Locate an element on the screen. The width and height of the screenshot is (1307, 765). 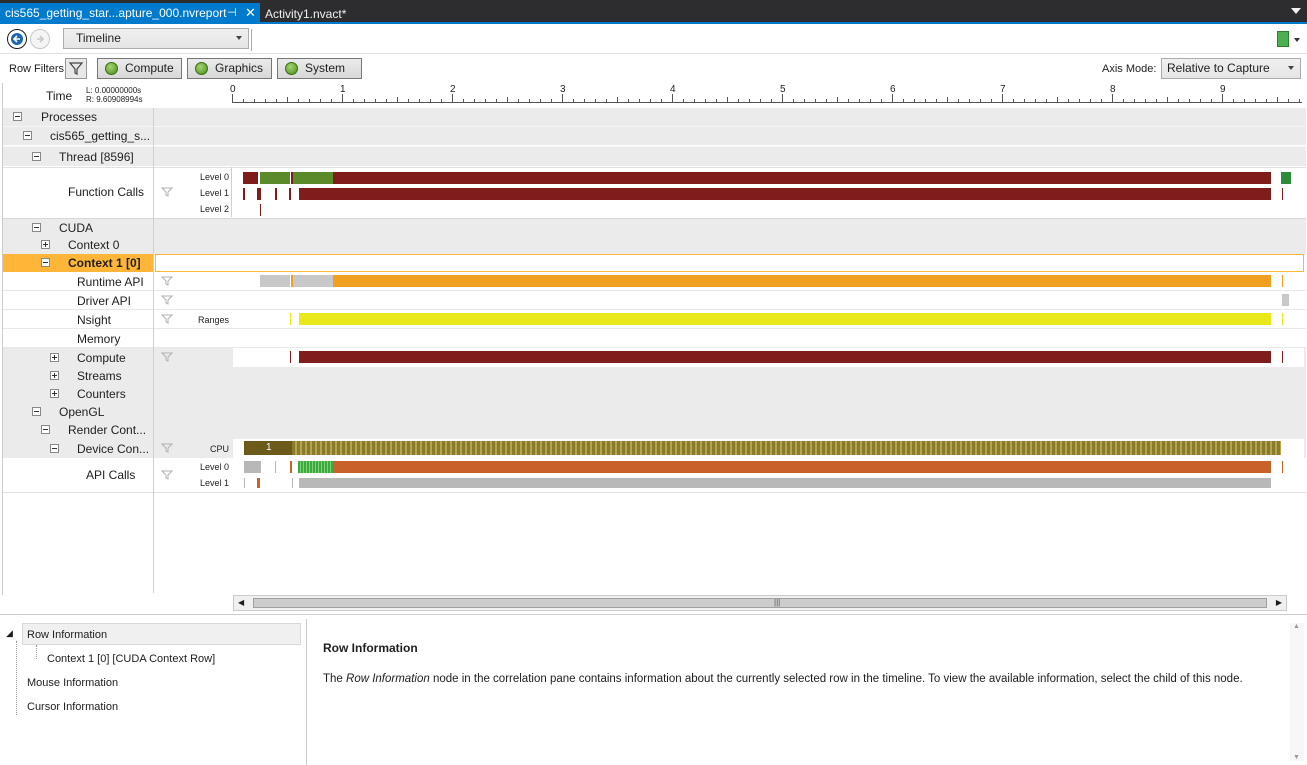
graphics-filter-button: Graphics is located at coordinates (229, 68).